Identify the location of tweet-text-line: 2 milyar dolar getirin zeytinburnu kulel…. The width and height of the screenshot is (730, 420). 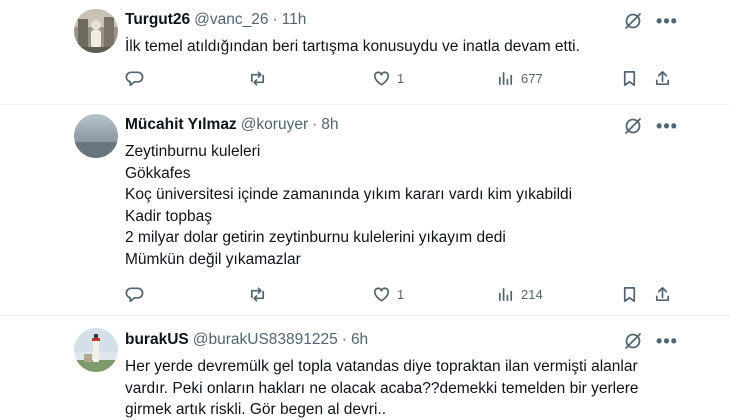
(315, 237).